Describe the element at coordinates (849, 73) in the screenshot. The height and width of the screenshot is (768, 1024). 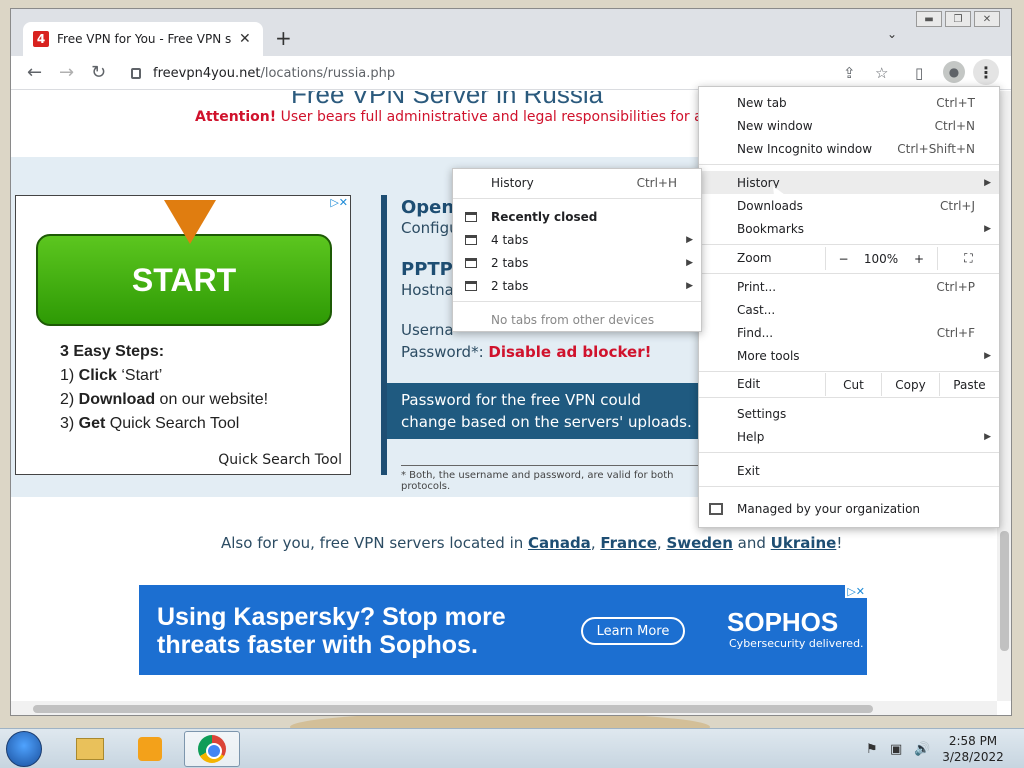
I see `share-icon: ⇪` at that location.